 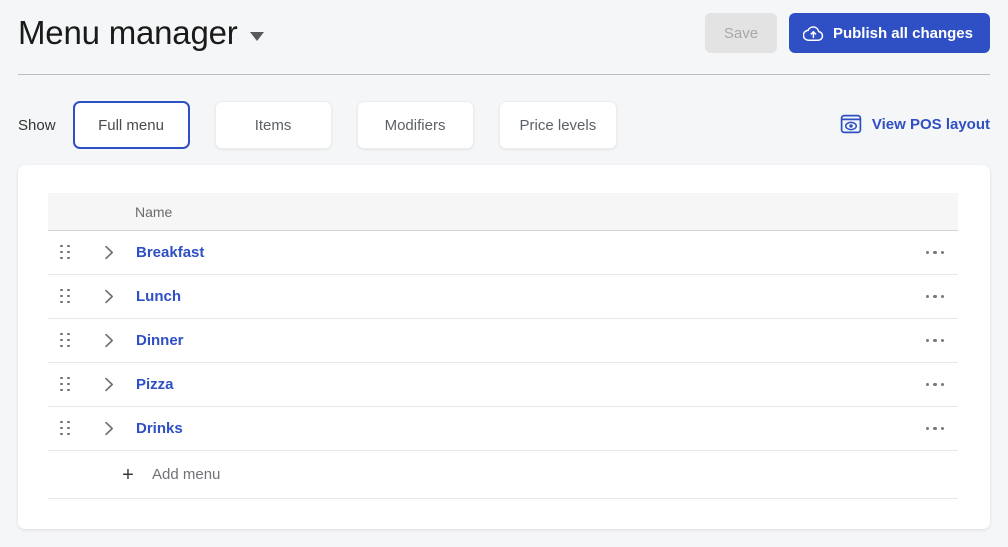 I want to click on tab-price-levels-label: Price levels, so click(x=558, y=125).